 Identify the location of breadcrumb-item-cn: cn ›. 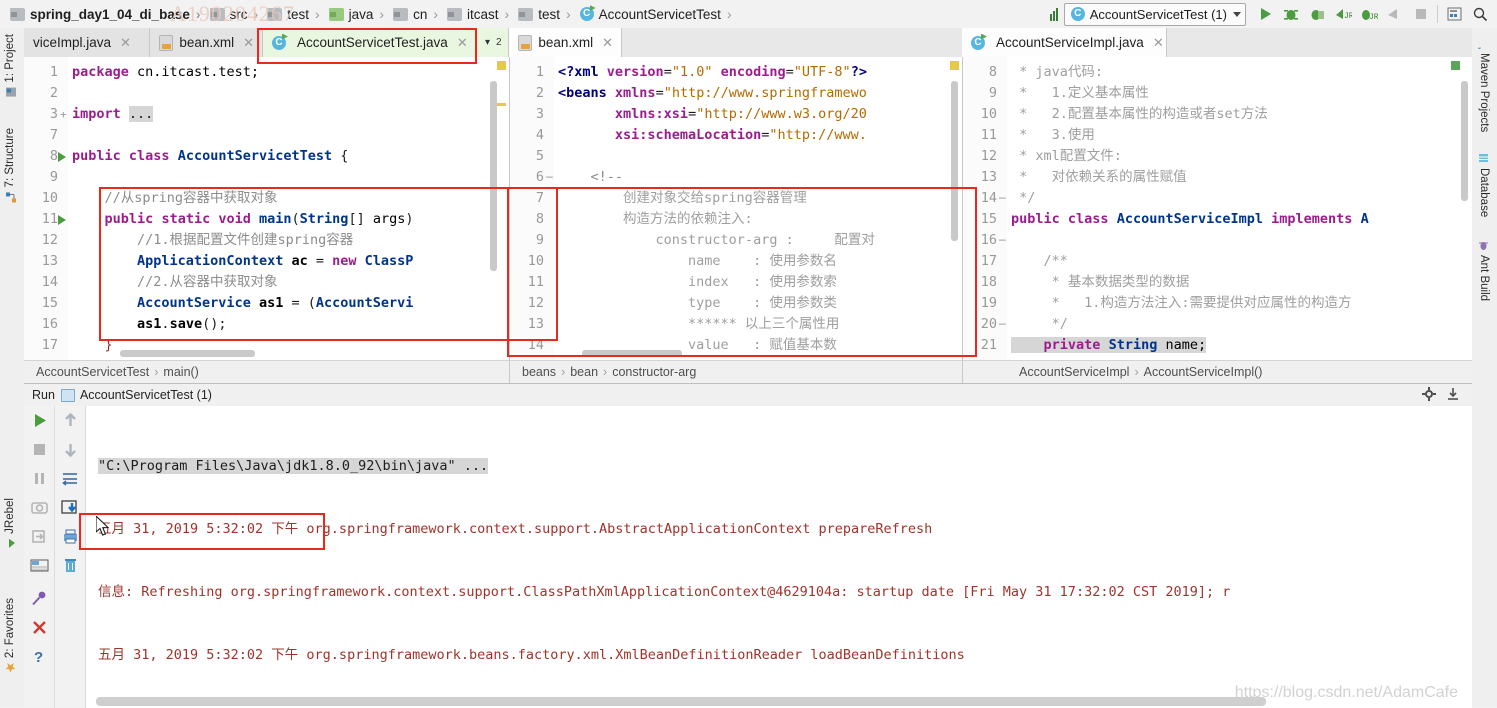
(418, 14).